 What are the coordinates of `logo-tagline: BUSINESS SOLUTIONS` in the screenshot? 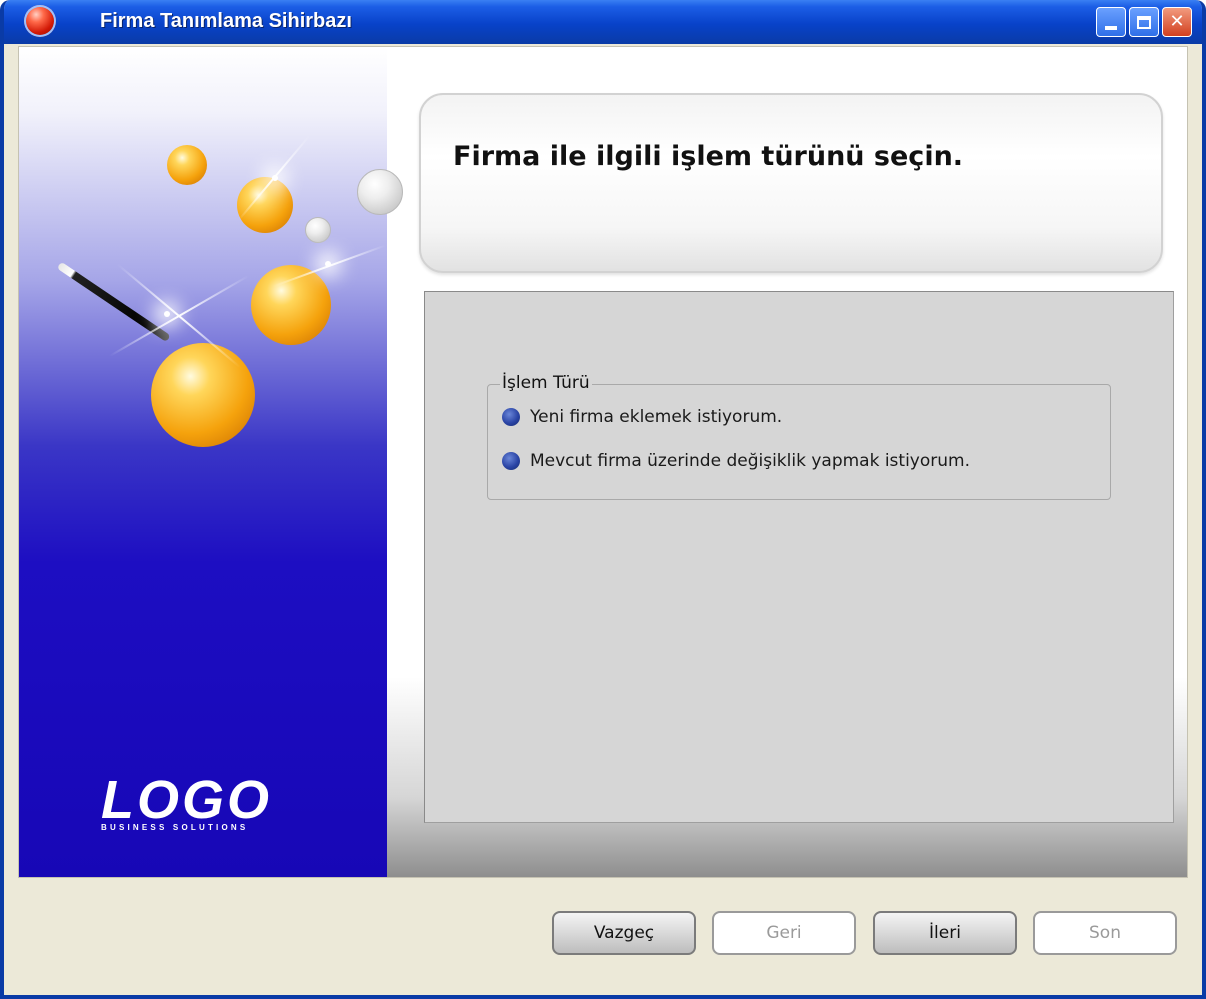 It's located at (175, 827).